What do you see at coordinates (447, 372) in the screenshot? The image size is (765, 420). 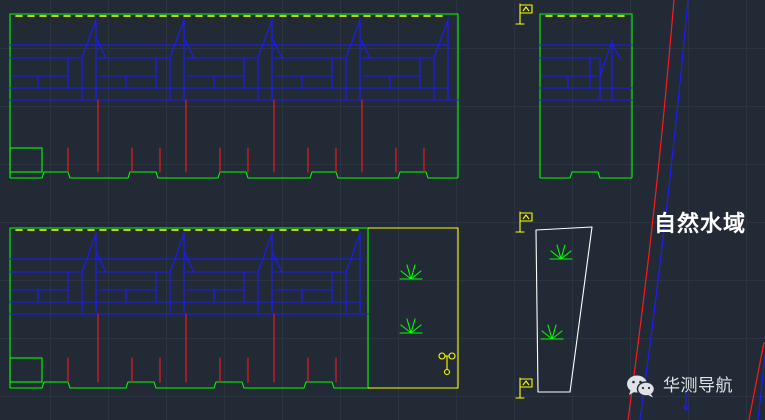 I see `lamp-base` at bounding box center [447, 372].